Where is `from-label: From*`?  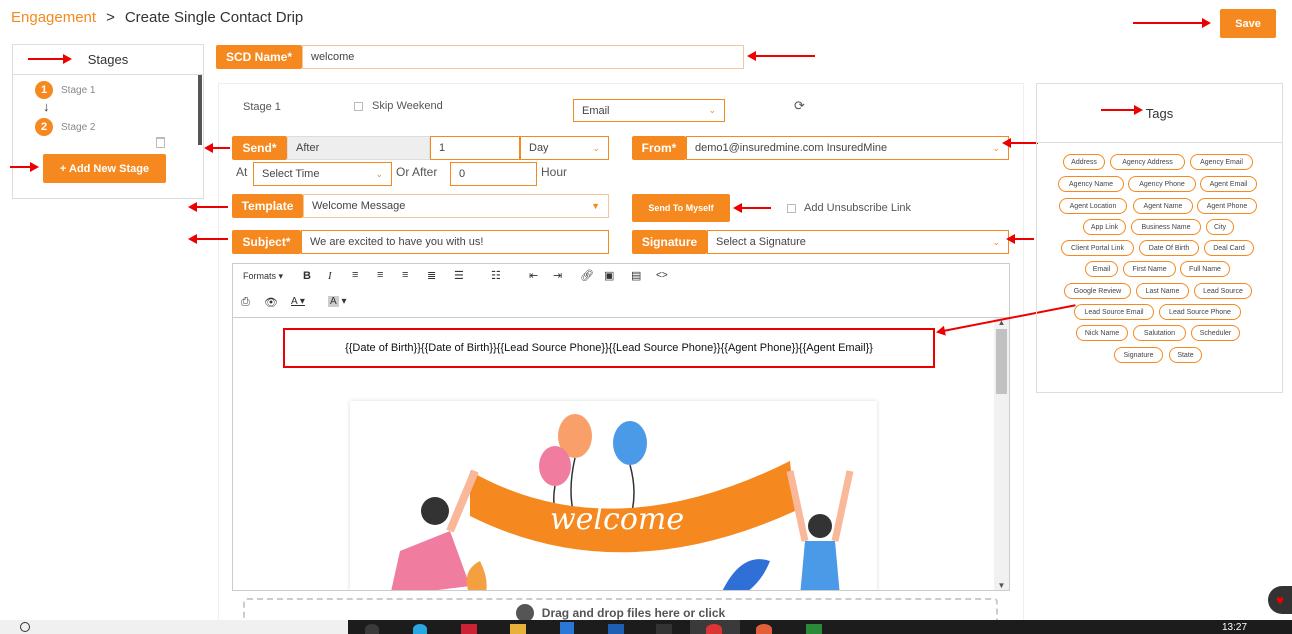
from-label: From* is located at coordinates (659, 148).